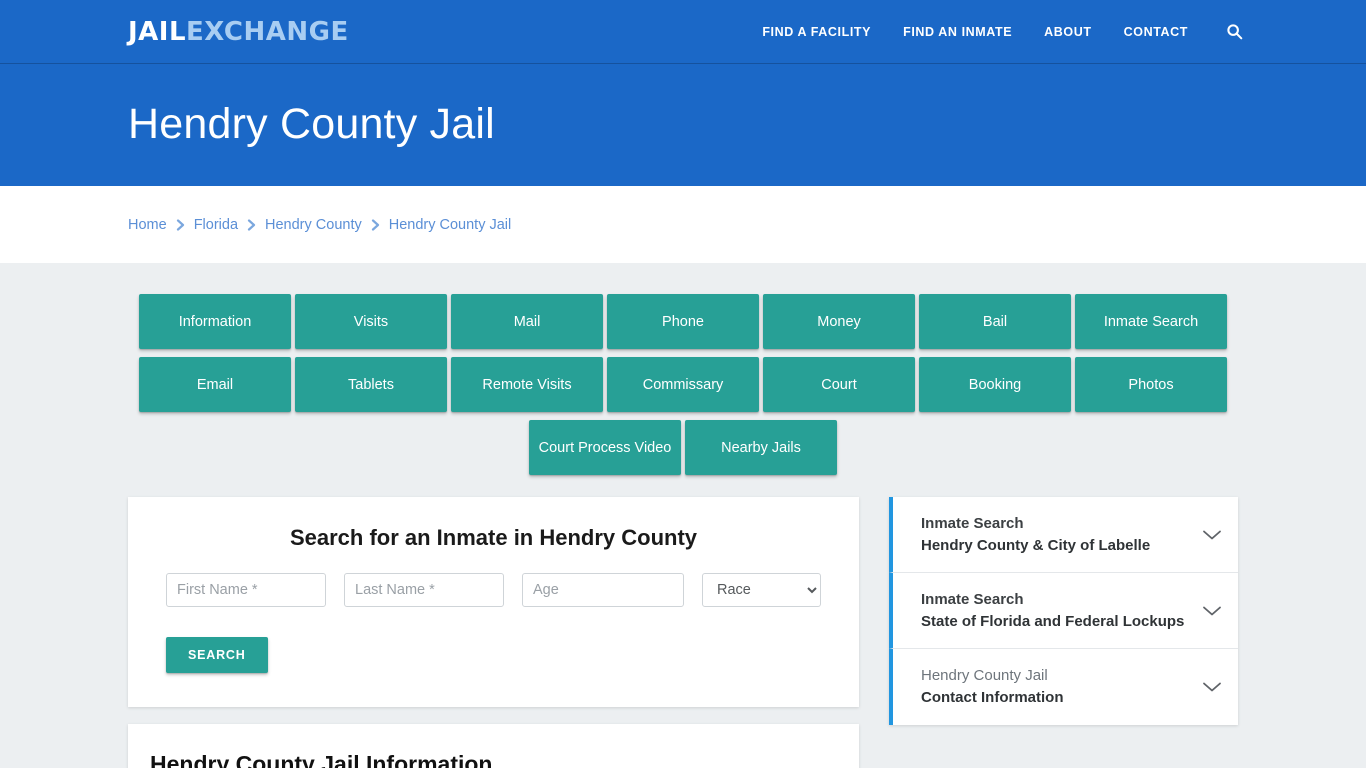 Image resolution: width=1366 pixels, height=768 pixels. What do you see at coordinates (216, 225) in the screenshot?
I see `breadcrumb-item-florida: Florida` at bounding box center [216, 225].